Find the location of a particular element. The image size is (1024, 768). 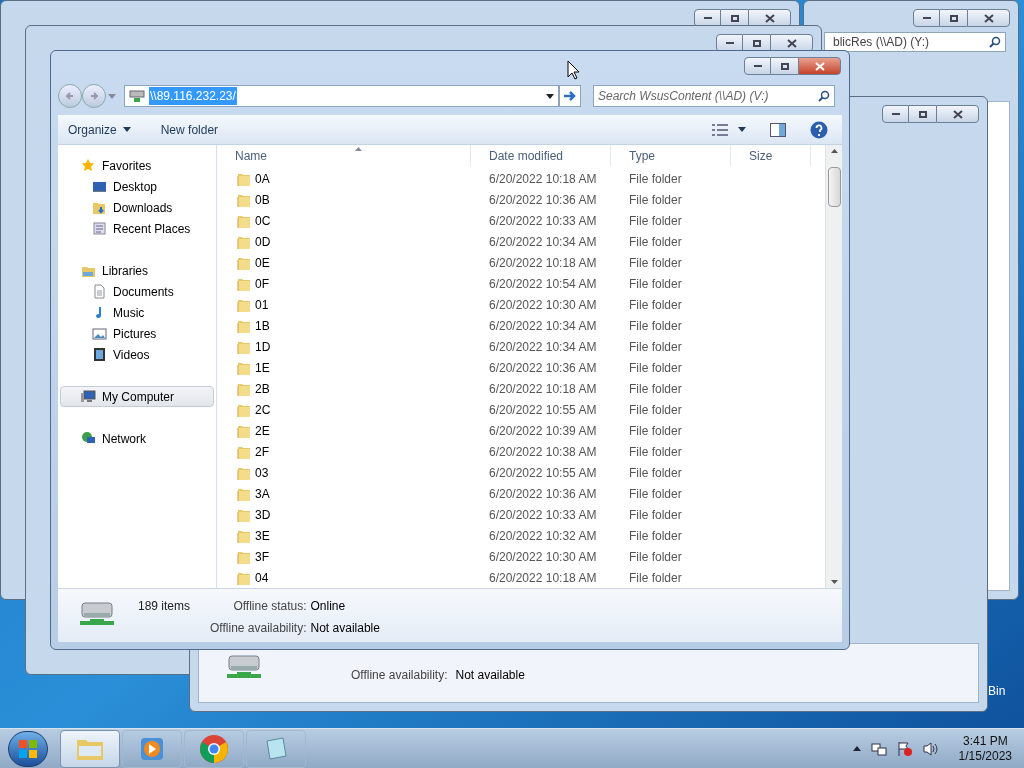

file-name: 1B is located at coordinates (262, 325).